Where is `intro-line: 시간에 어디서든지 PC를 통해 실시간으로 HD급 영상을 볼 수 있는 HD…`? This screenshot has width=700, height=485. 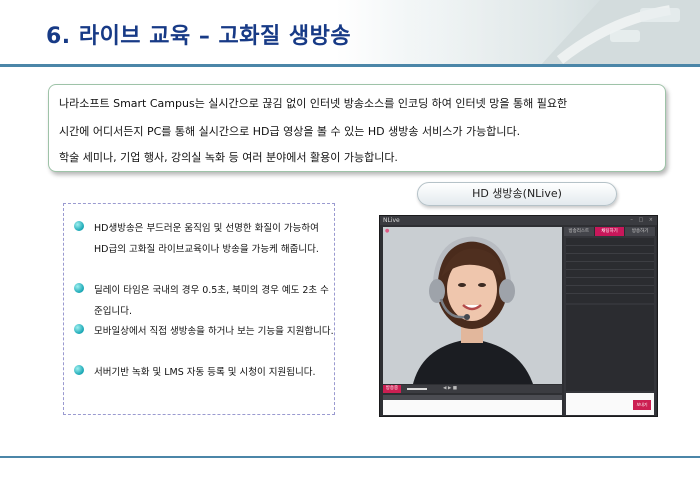 intro-line: 시간에 어디서든지 PC를 통해 실시간으로 HD급 영상을 볼 수 있는 HD… is located at coordinates (290, 131).